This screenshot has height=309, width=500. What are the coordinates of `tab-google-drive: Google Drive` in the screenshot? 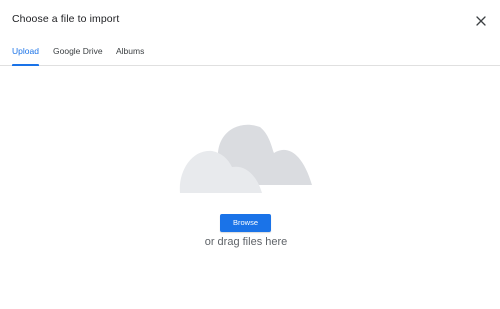 It's located at (78, 52).